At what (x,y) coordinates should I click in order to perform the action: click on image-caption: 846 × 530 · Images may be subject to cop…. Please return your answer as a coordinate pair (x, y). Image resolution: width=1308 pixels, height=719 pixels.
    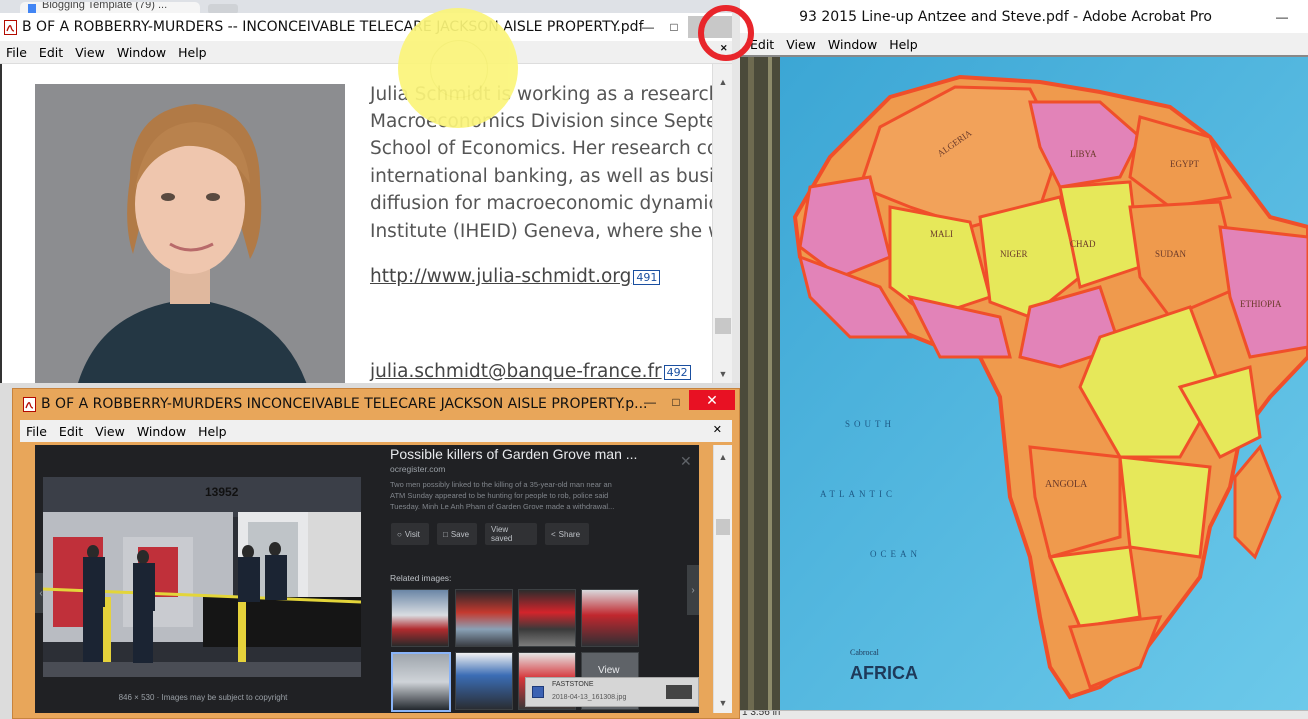
    Looking at the image, I should click on (203, 697).